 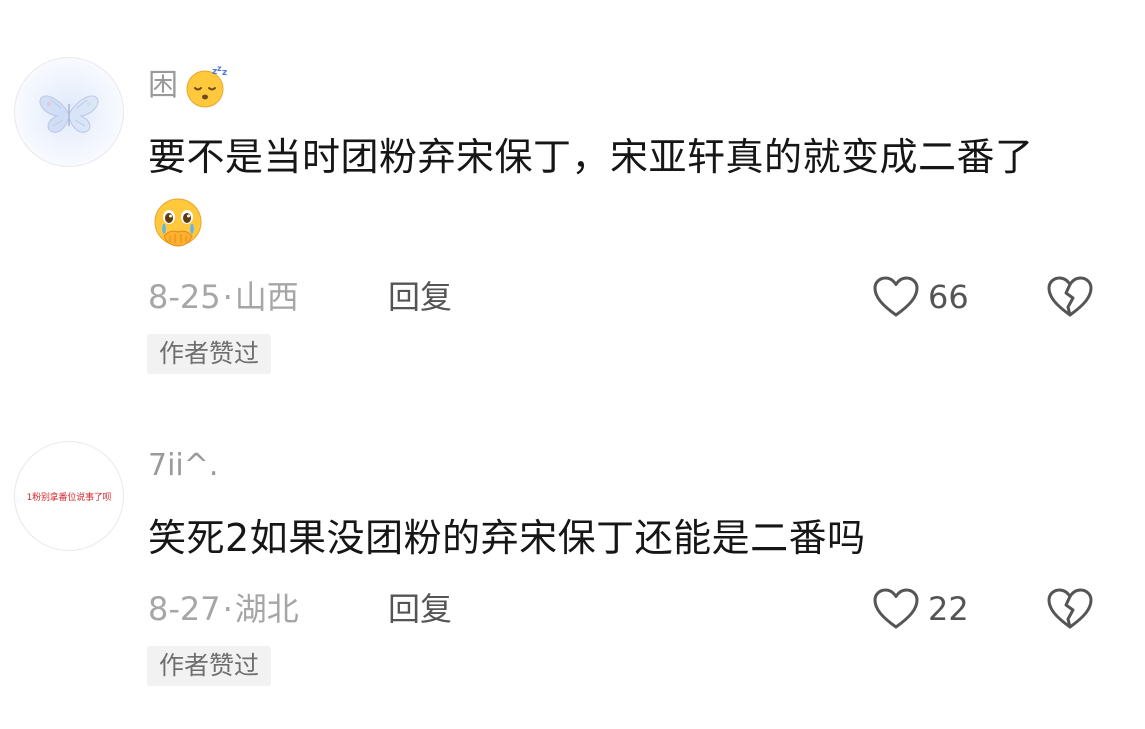 What do you see at coordinates (184, 297) in the screenshot?
I see `comment-date: 8-25` at bounding box center [184, 297].